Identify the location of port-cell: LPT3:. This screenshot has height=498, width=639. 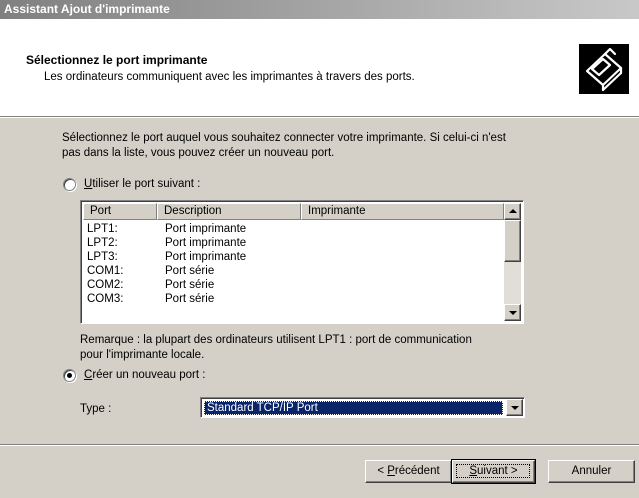
(102, 257).